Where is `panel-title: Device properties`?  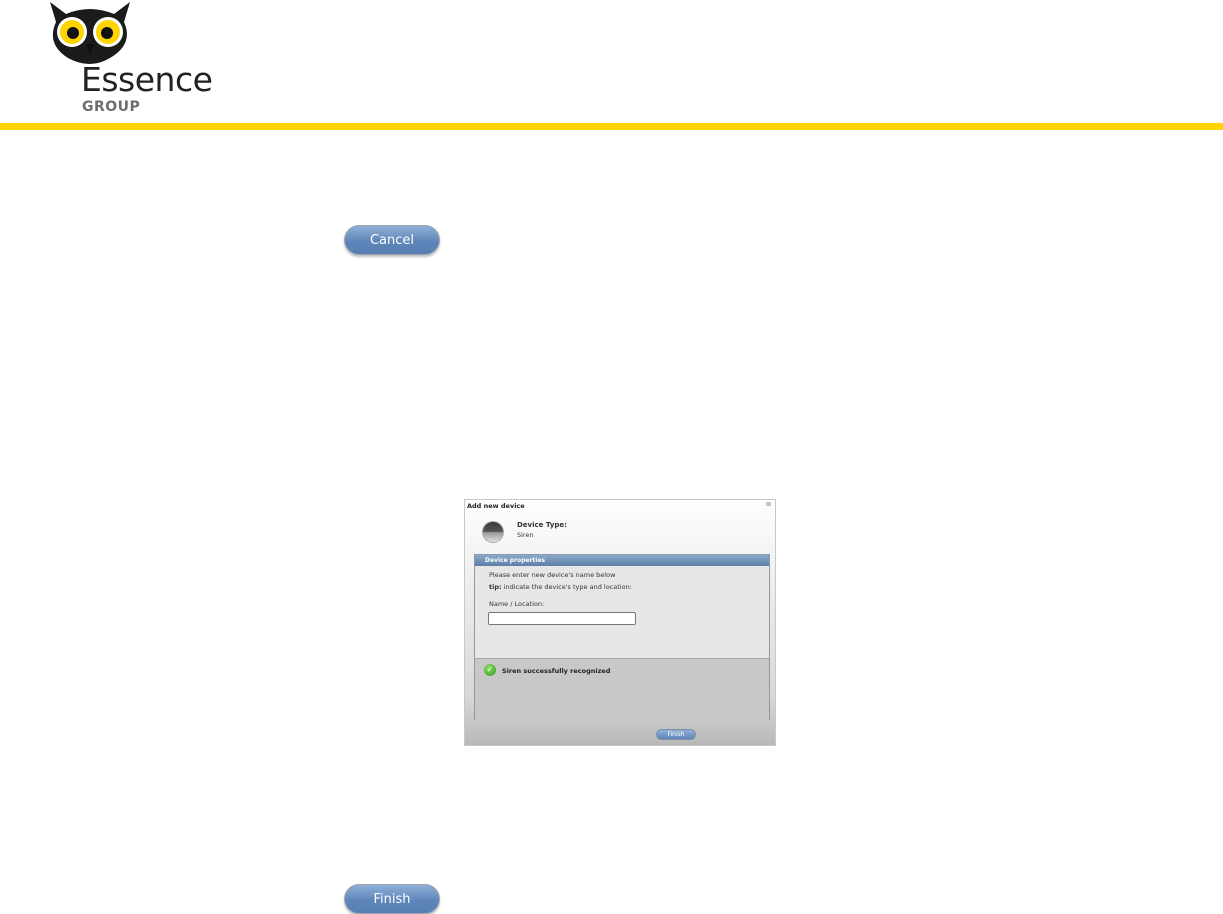 panel-title: Device properties is located at coordinates (622, 560).